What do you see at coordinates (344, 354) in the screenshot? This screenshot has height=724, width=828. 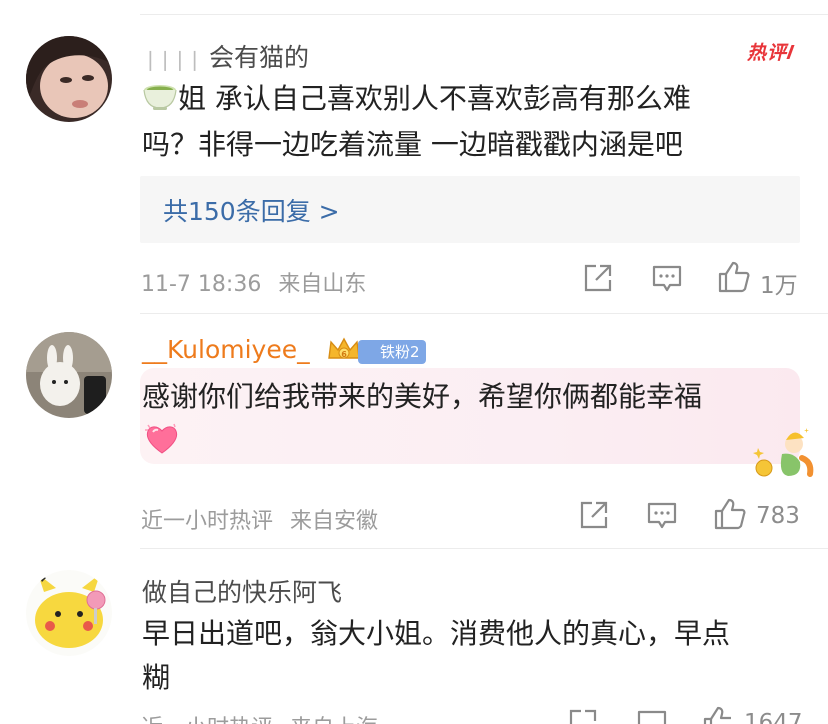 I see `svg-text: 6` at bounding box center [344, 354].